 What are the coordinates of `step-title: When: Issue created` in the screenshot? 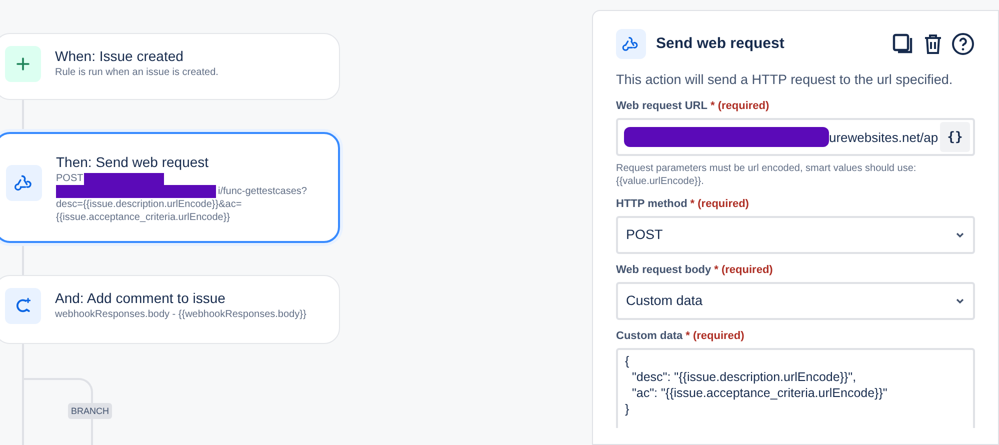 It's located at (119, 56).